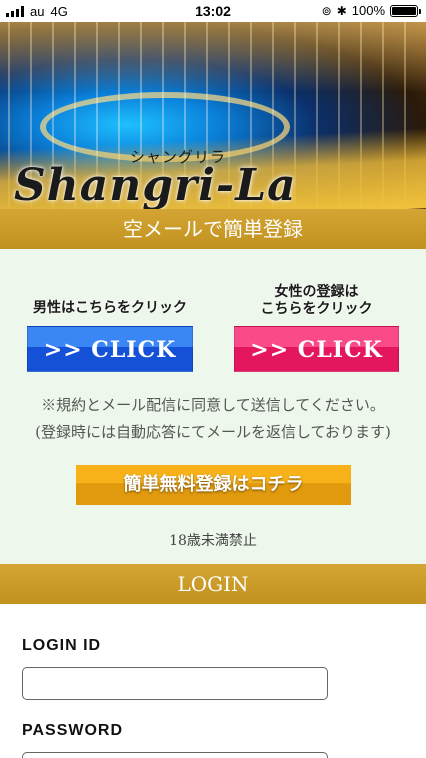  I want to click on female-click-button: >> CLICK, so click(316, 349).